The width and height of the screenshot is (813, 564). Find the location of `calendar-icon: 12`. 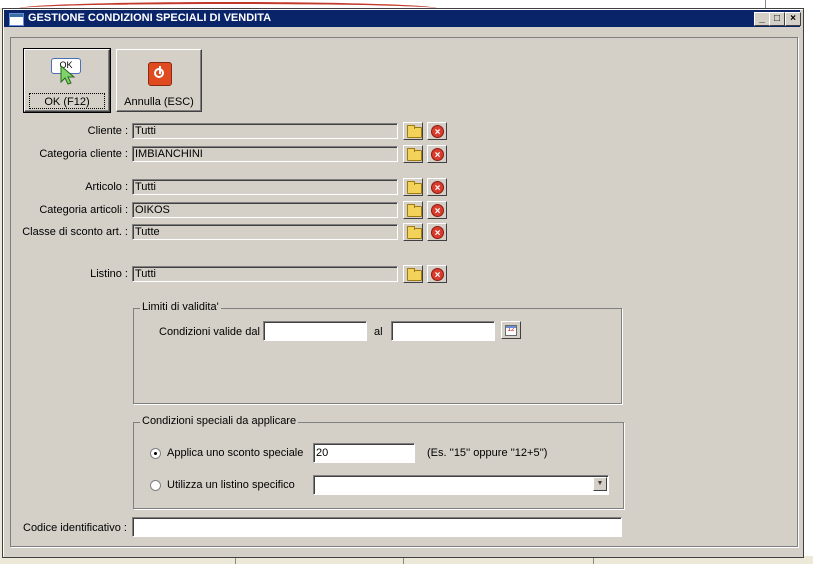

calendar-icon: 12 is located at coordinates (511, 330).